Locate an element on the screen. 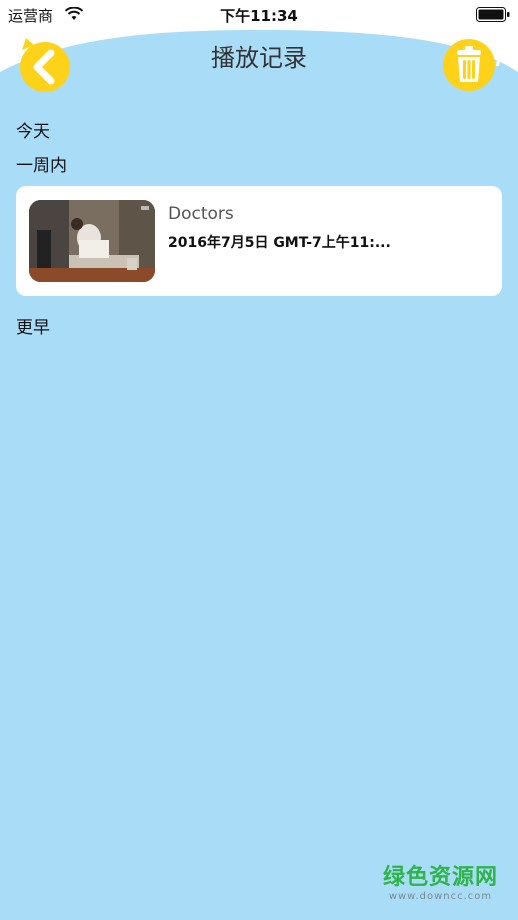 The image size is (518, 920). section-today: 今天 is located at coordinates (33, 132).